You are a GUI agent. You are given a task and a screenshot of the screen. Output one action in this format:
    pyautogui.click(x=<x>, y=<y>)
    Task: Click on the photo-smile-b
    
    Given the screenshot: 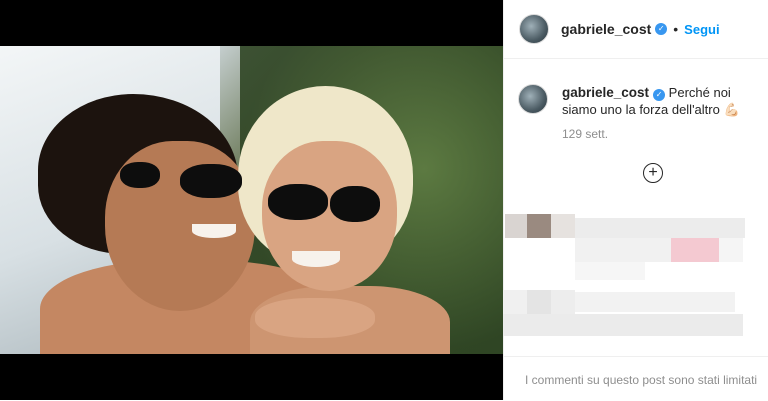 What is the action you would take?
    pyautogui.click(x=316, y=259)
    